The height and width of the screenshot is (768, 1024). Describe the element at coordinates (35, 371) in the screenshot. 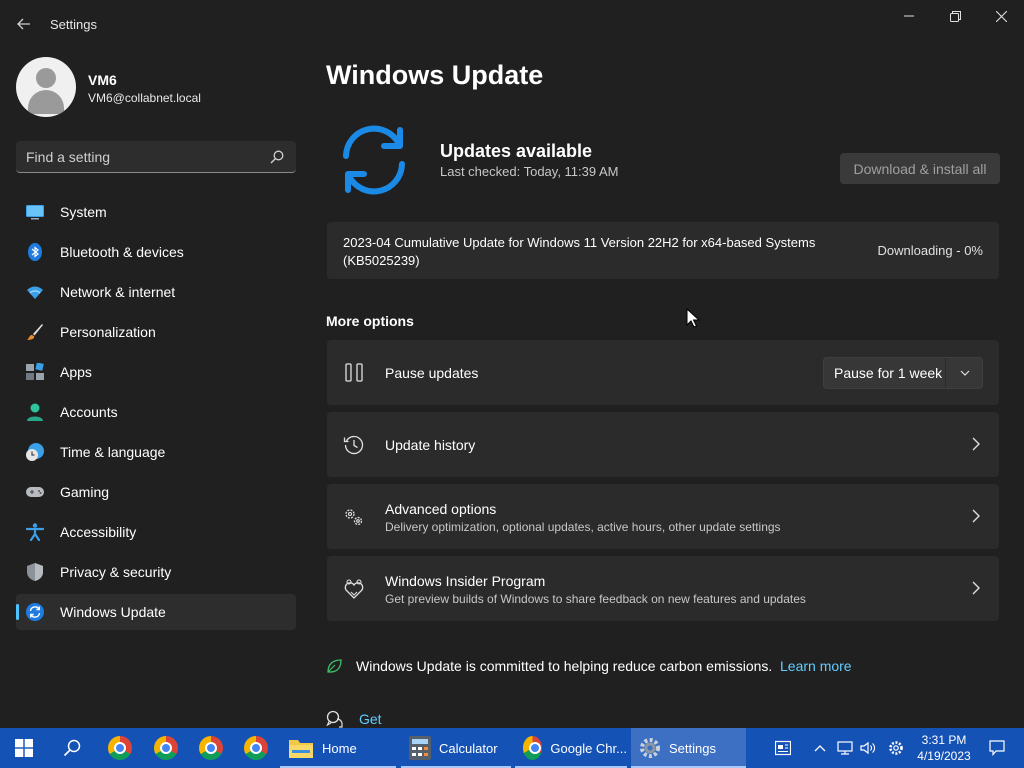

I see `apps-icon` at that location.